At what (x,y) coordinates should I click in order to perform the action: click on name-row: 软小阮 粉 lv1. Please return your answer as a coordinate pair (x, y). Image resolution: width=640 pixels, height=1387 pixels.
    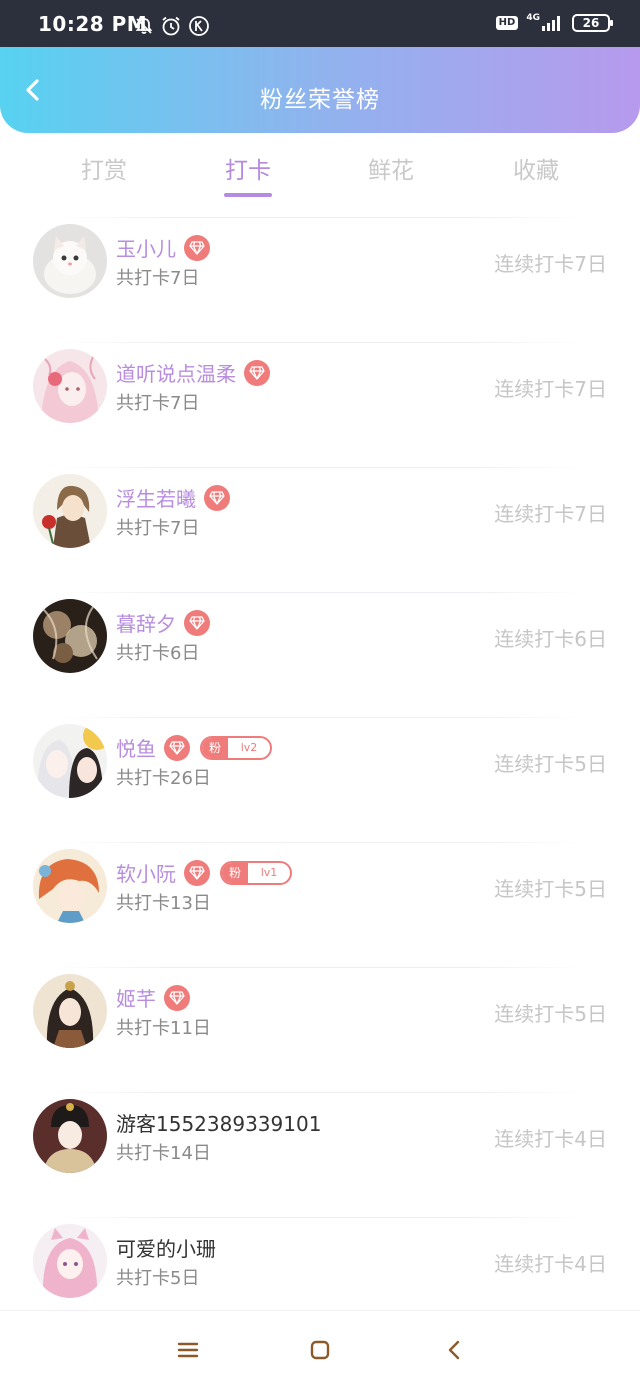
    Looking at the image, I should click on (204, 872).